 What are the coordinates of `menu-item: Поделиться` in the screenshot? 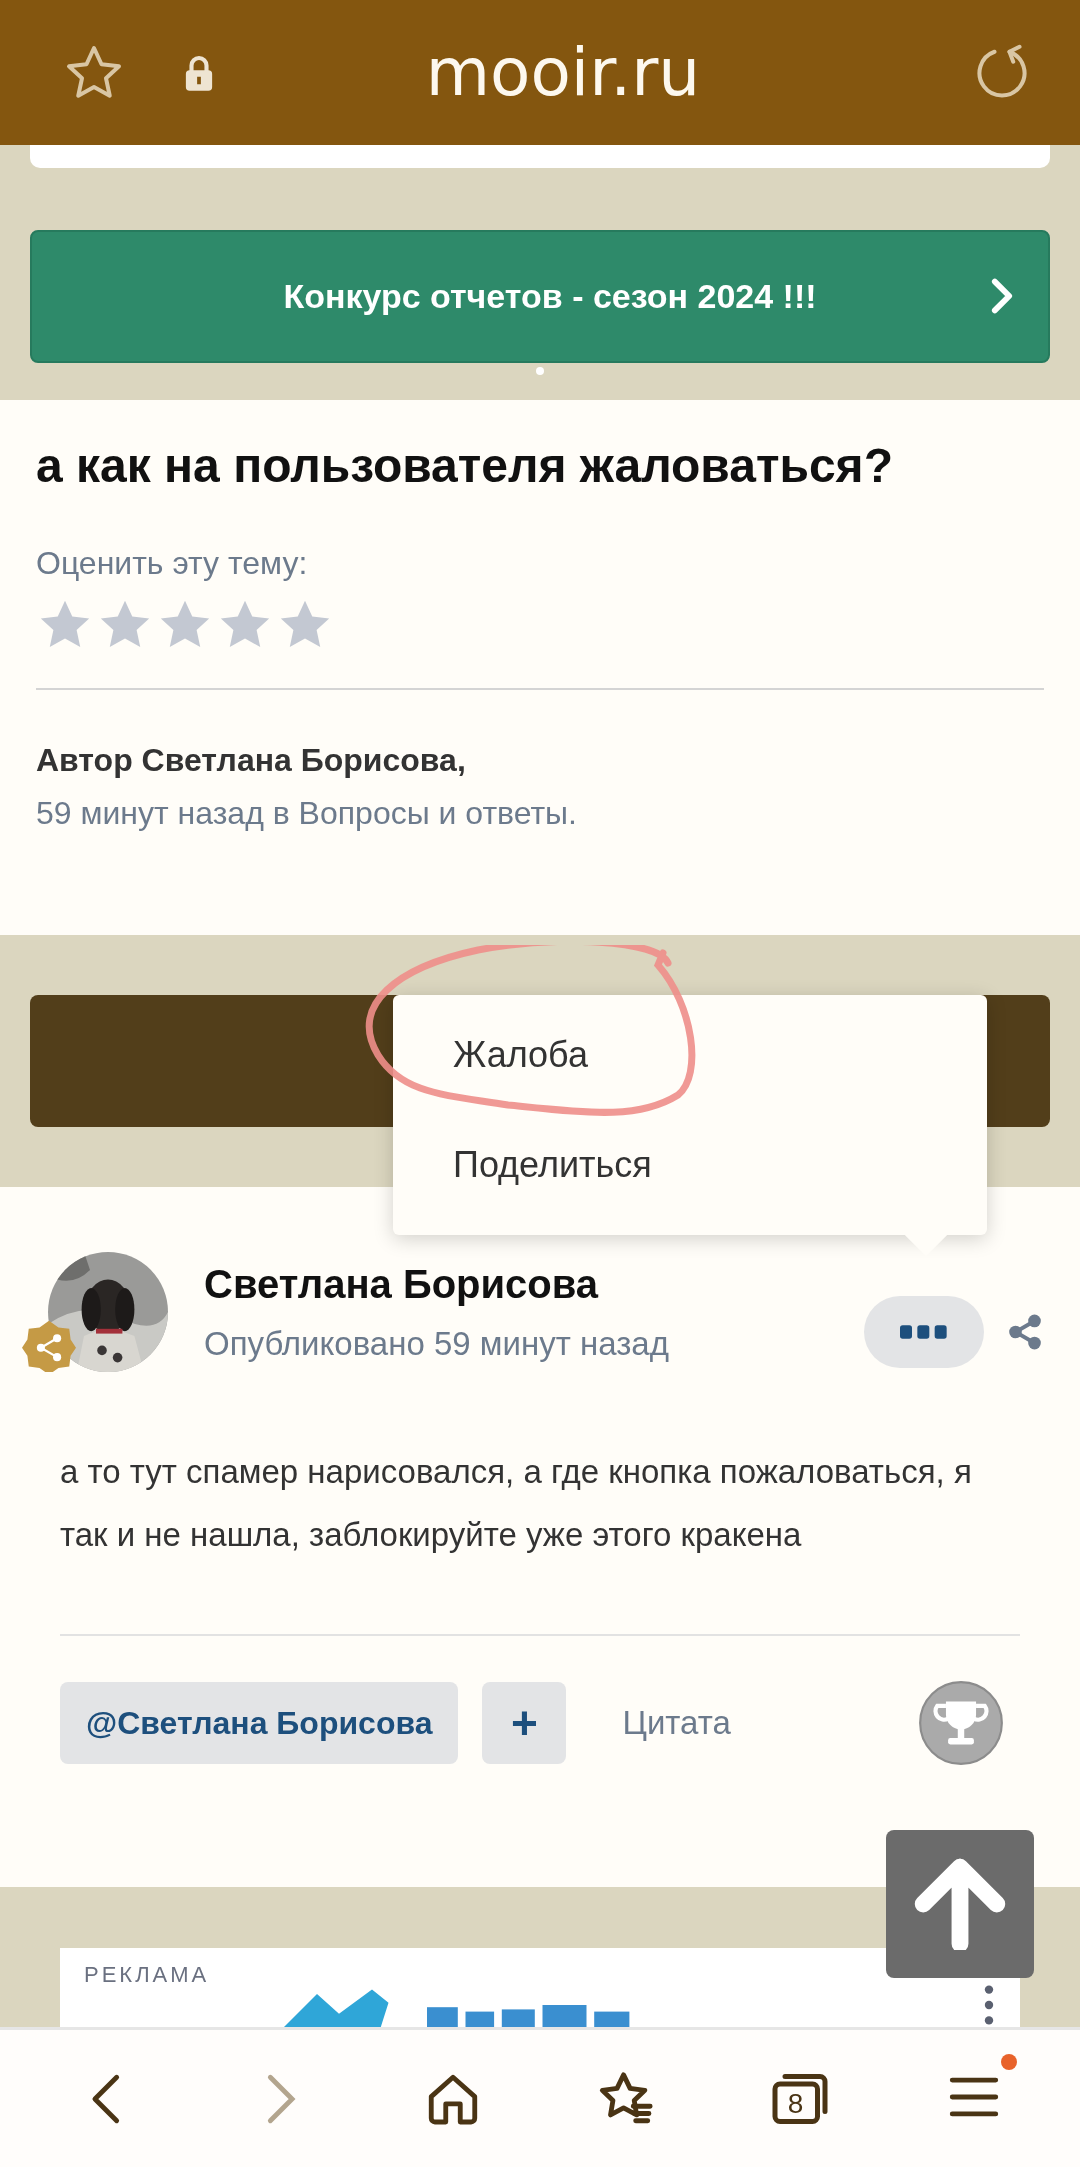 It's located at (690, 1170).